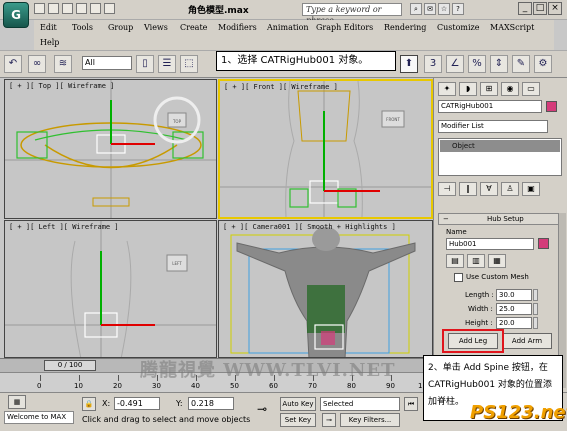  What do you see at coordinates (167, 64) in the screenshot?
I see `select-by-name-icon: ☰` at bounding box center [167, 64].